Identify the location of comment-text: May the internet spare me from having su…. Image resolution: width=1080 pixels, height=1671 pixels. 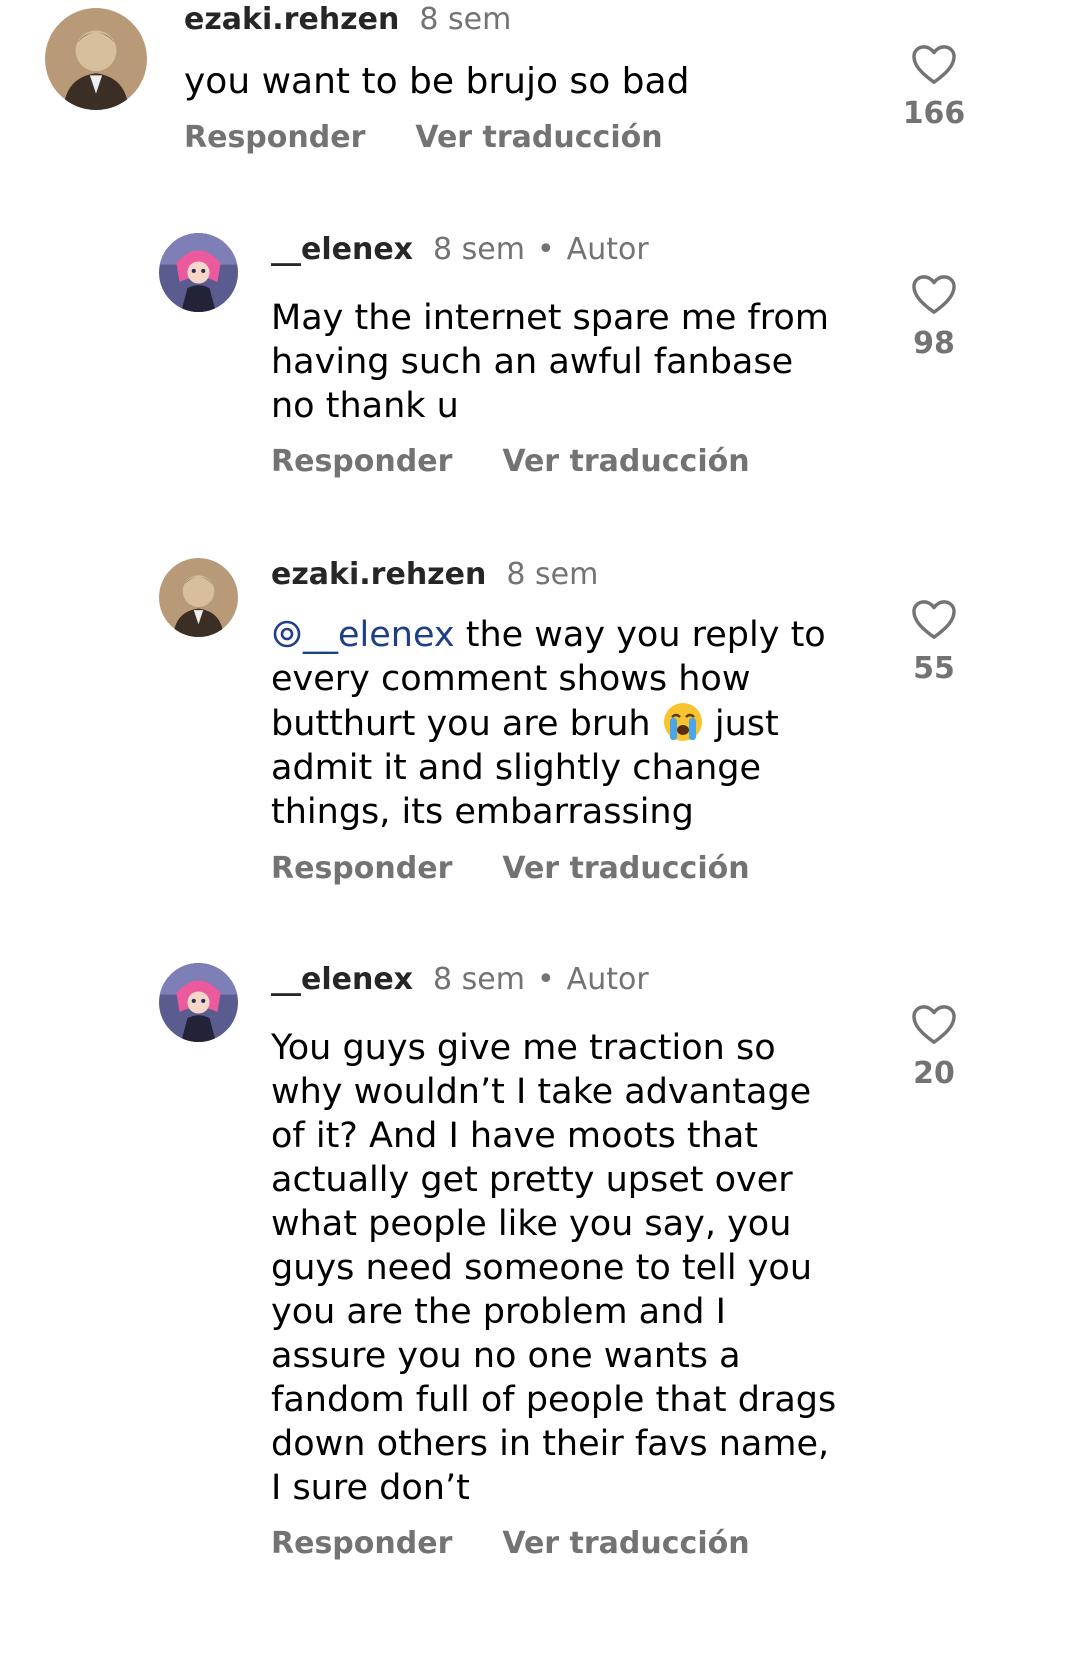
(550, 362).